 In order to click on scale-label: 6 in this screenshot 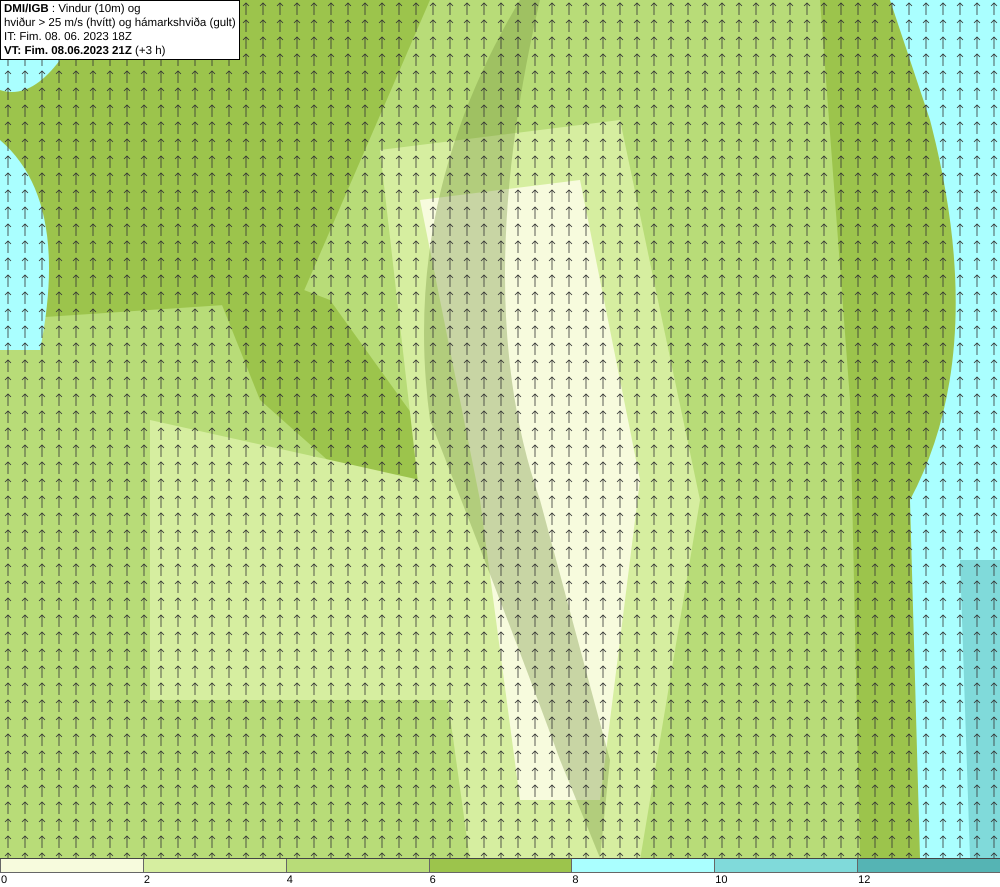, I will do `click(432, 880)`.